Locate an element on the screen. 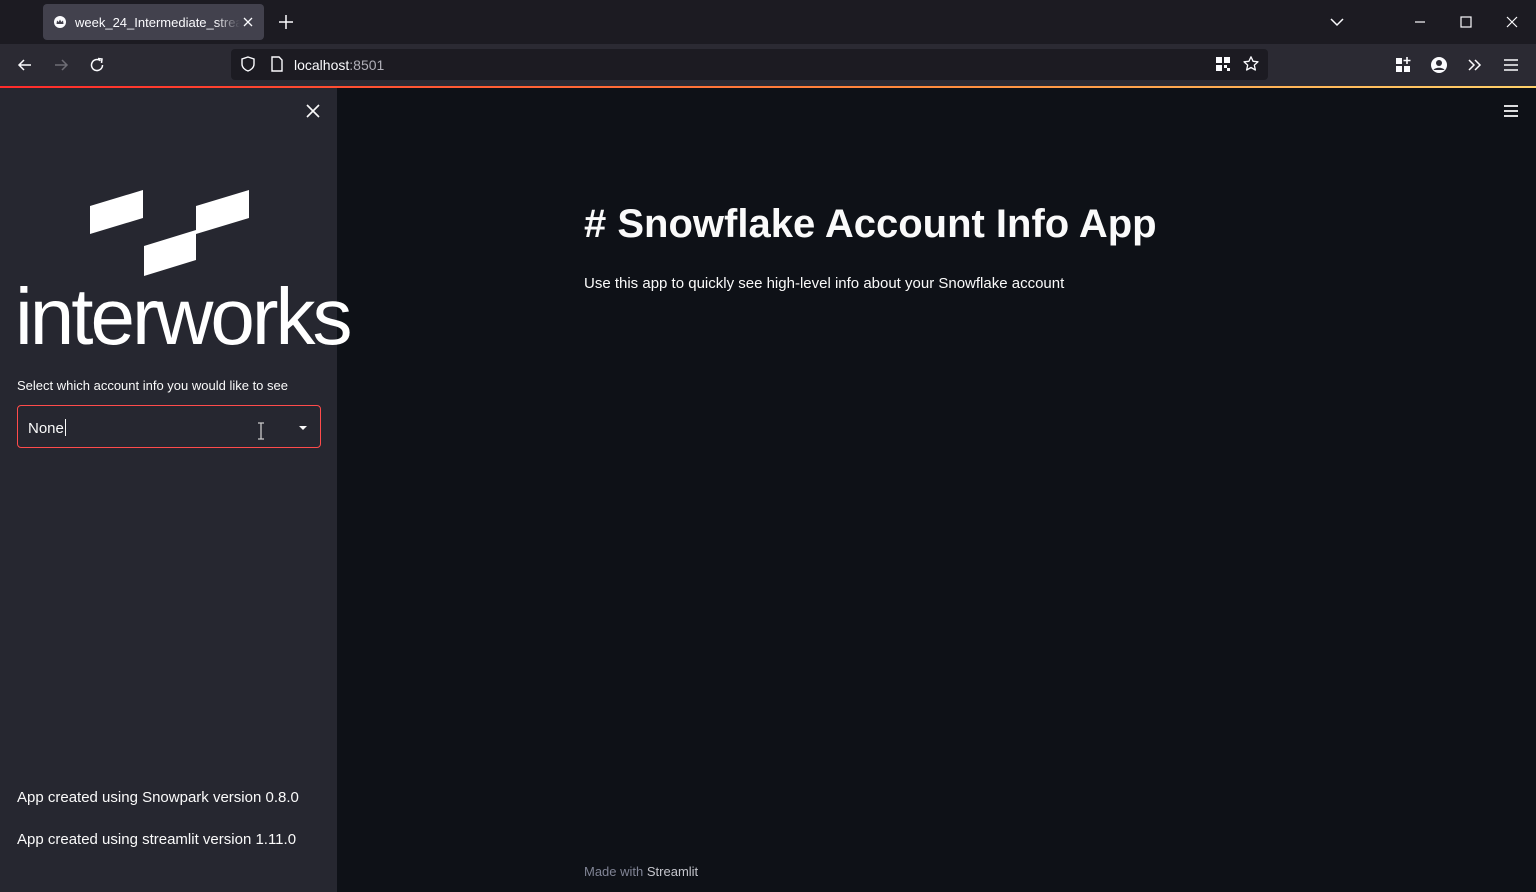 This screenshot has height=892, width=1536. minimize-icon is located at coordinates (1420, 22).